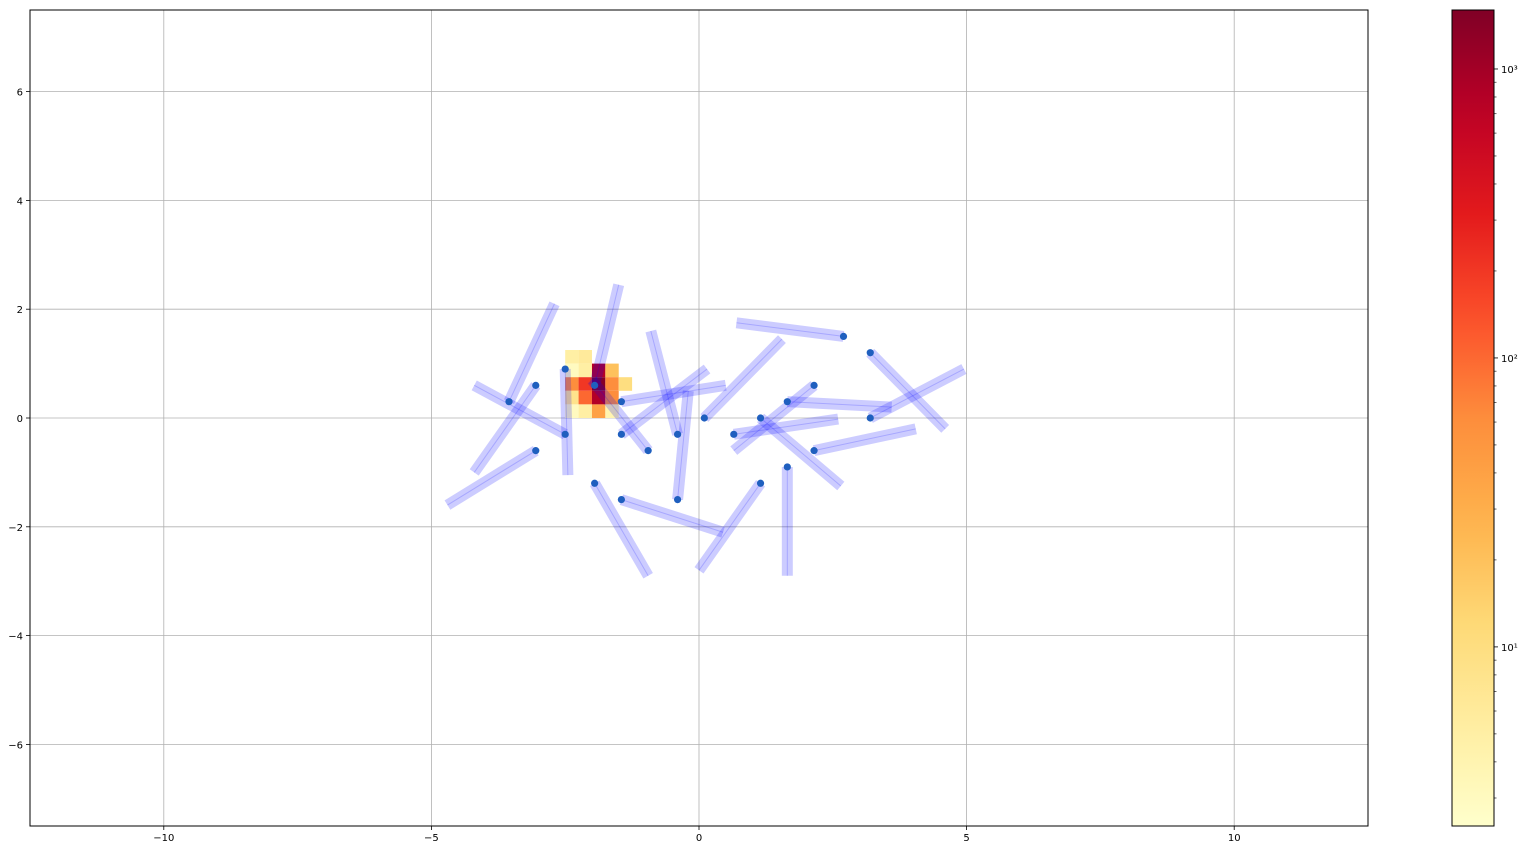 The height and width of the screenshot is (850, 1525). Describe the element at coordinates (1509, 648) in the screenshot. I see `colorbar-tick-label: 10¹` at that location.